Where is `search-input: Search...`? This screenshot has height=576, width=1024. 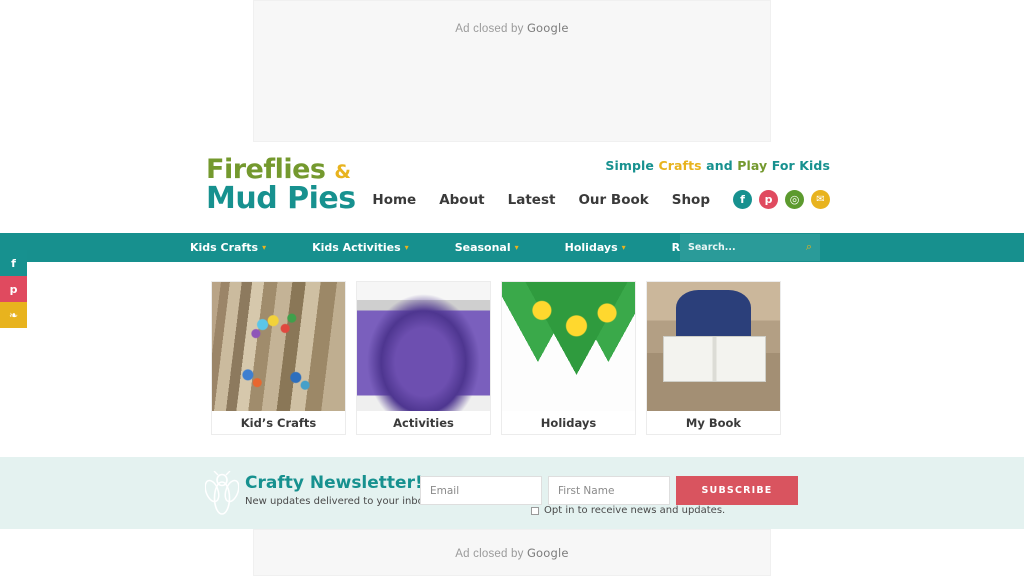 search-input: Search... is located at coordinates (747, 247).